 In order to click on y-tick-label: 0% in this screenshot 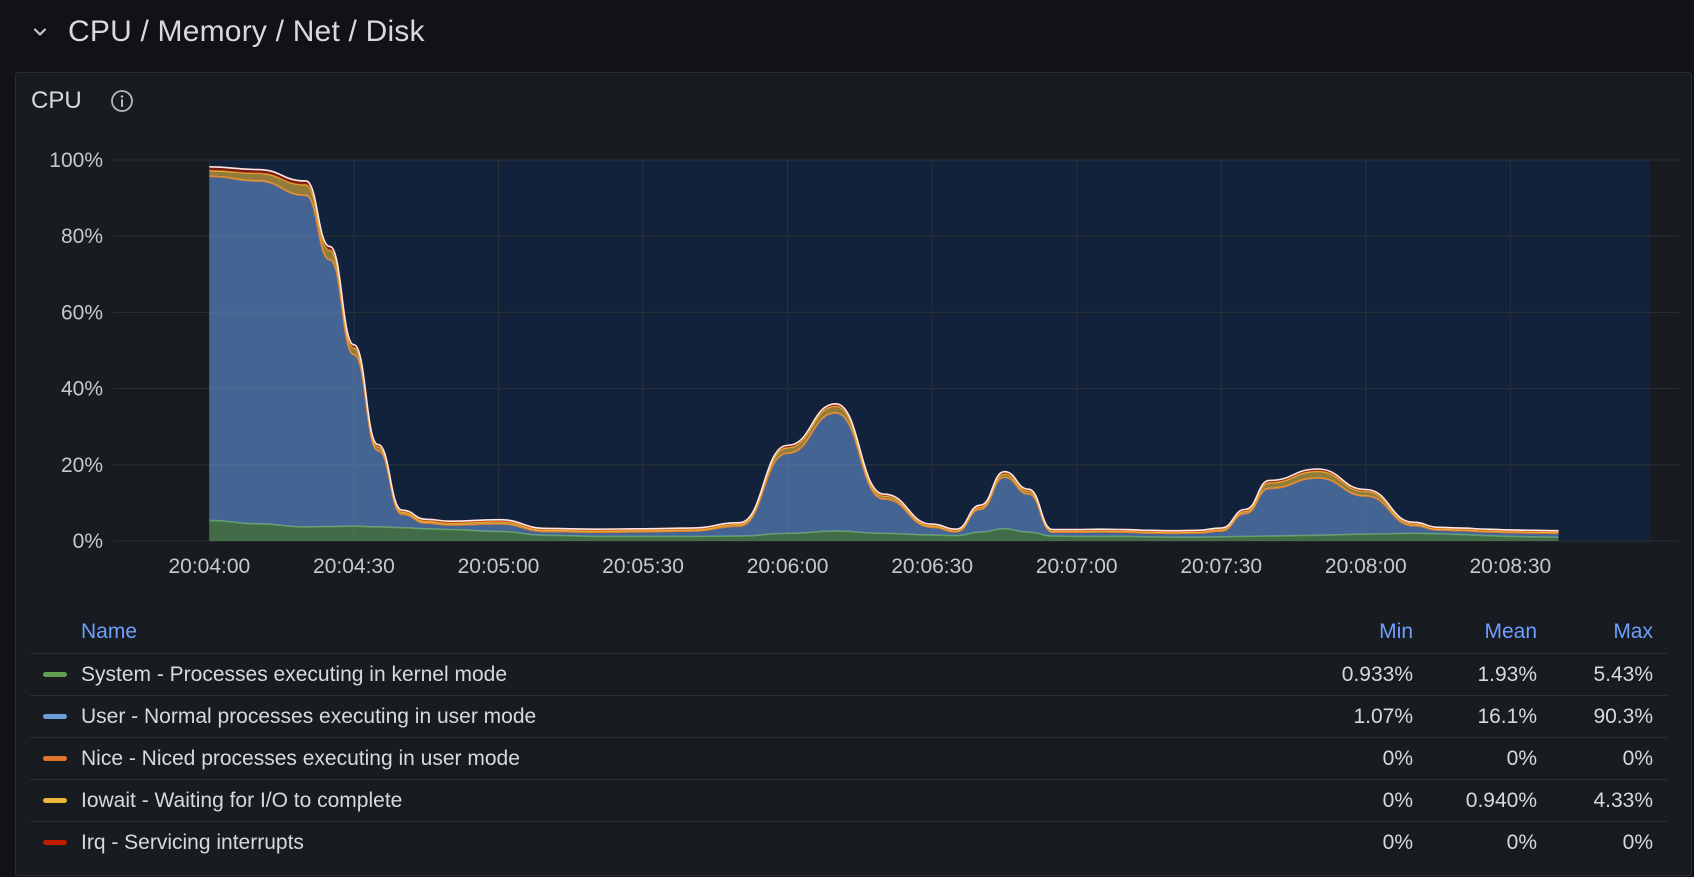, I will do `click(88, 541)`.